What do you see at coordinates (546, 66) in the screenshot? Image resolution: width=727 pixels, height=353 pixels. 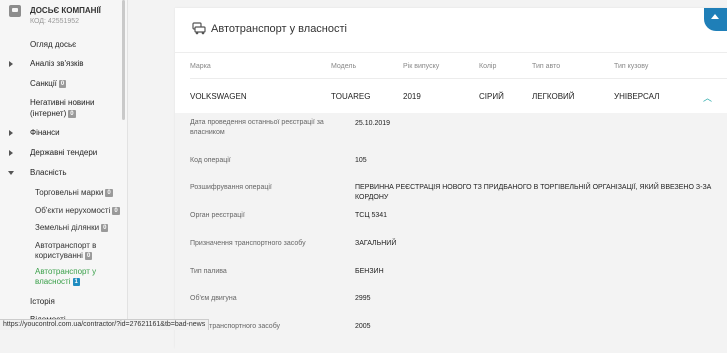 I see `column-header-vehicle-type: Тип авто` at bounding box center [546, 66].